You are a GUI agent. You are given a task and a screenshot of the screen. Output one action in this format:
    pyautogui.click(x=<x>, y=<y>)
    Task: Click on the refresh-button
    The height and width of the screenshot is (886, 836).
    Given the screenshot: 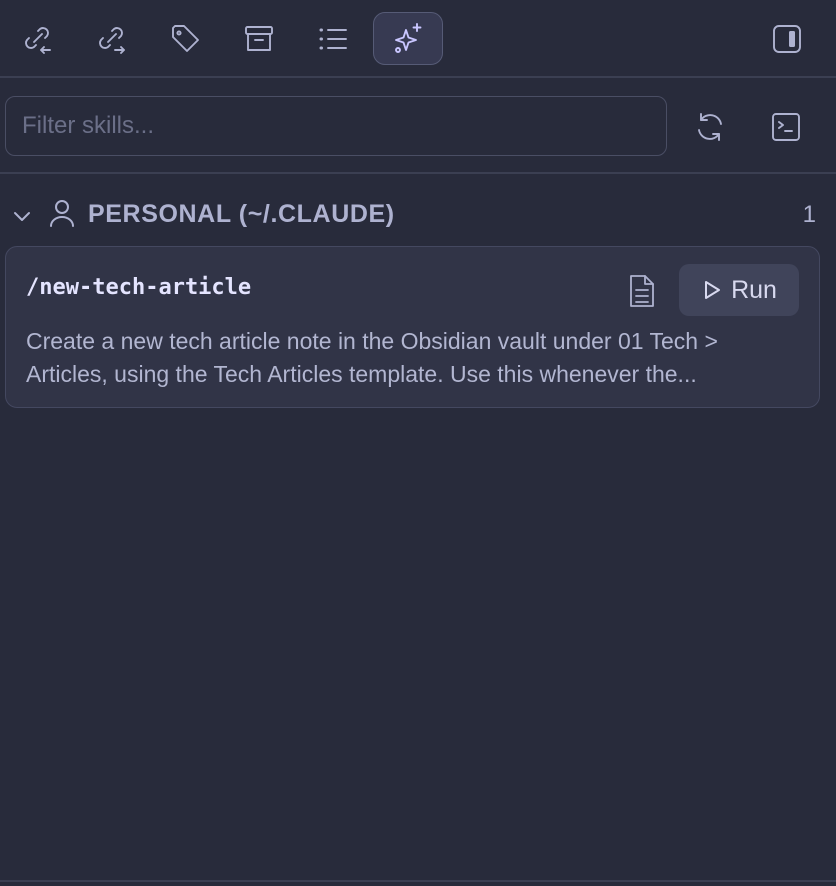 What is the action you would take?
    pyautogui.click(x=710, y=127)
    